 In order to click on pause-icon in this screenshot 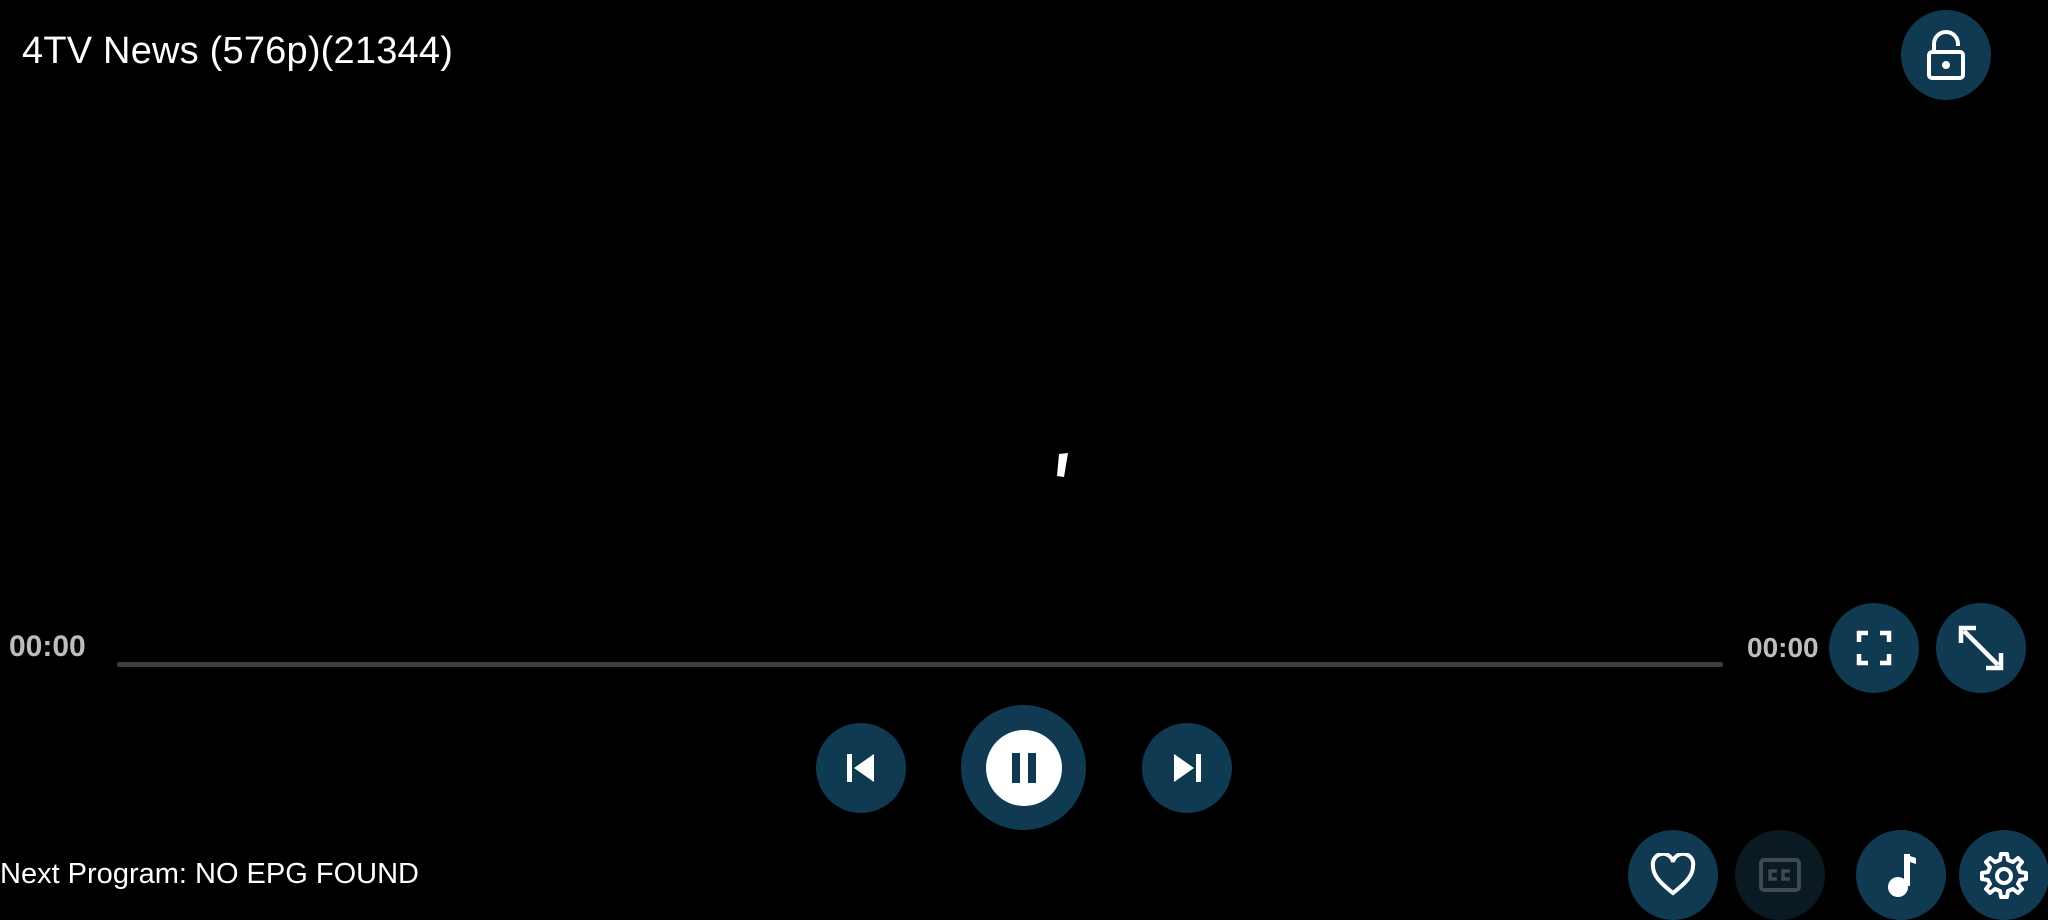, I will do `click(1023, 767)`.